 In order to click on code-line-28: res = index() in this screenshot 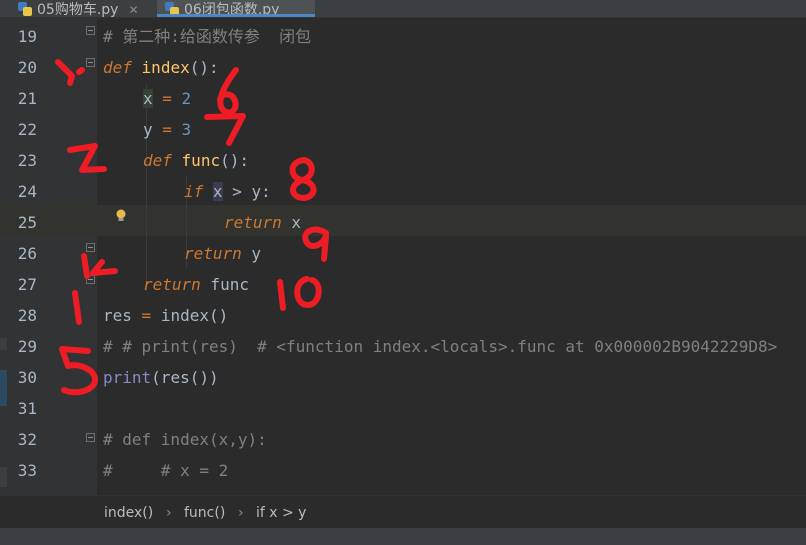, I will do `click(165, 315)`.